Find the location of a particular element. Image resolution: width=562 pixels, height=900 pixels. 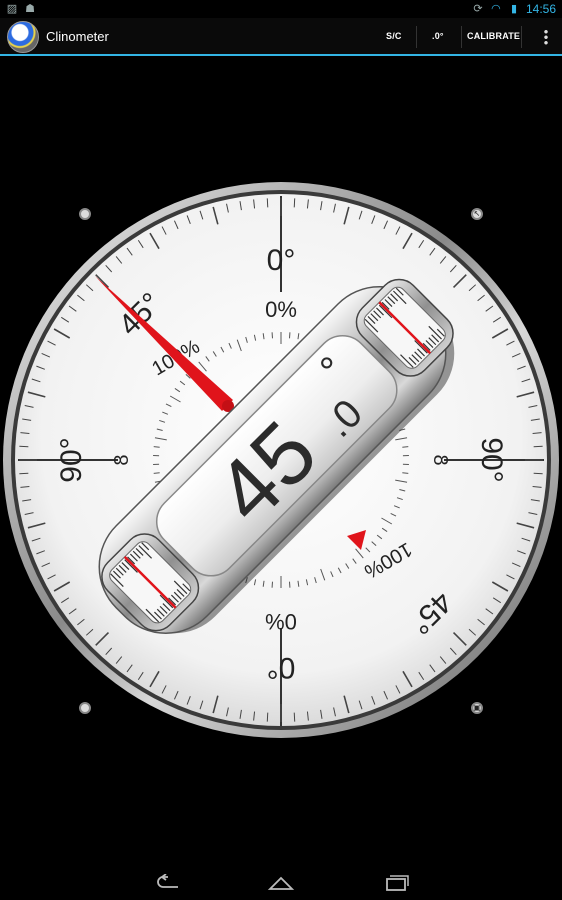

overflow-menu-icon is located at coordinates (546, 37).